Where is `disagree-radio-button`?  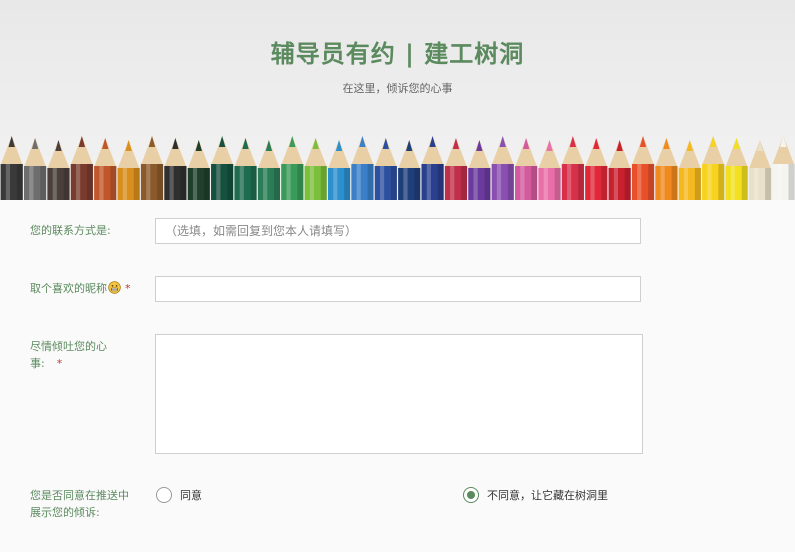
disagree-radio-button is located at coordinates (471, 495).